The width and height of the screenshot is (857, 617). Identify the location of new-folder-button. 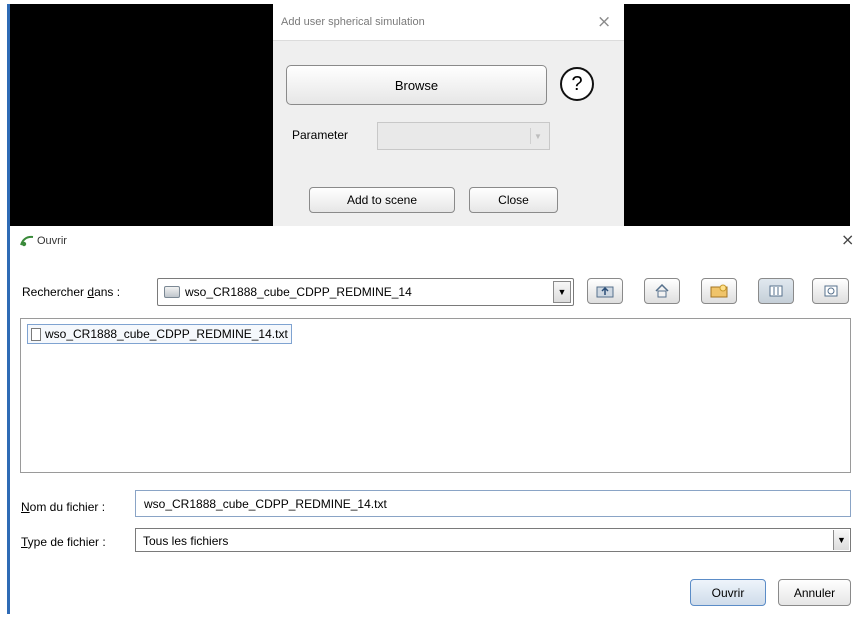
(719, 291).